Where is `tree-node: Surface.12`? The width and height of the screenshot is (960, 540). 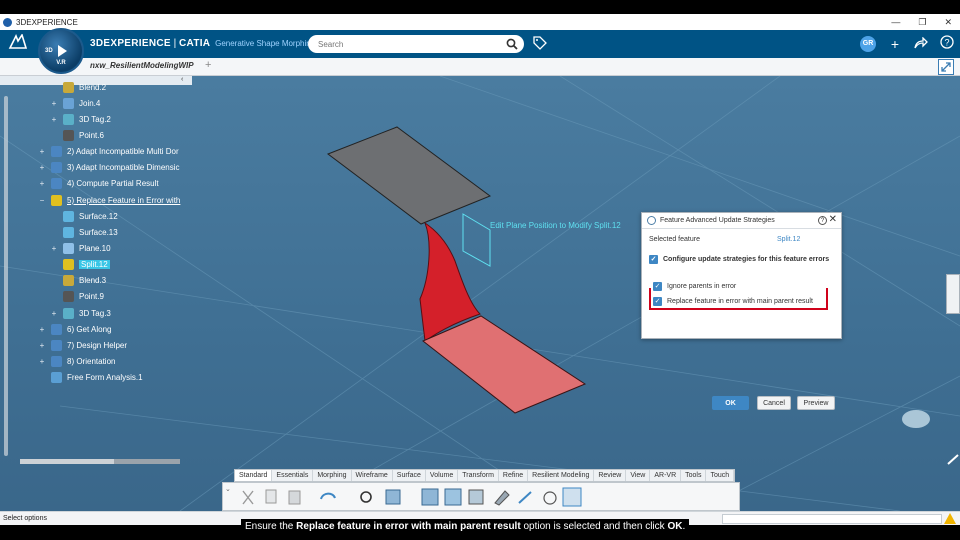
tree-node: Surface.12 is located at coordinates (84, 216).